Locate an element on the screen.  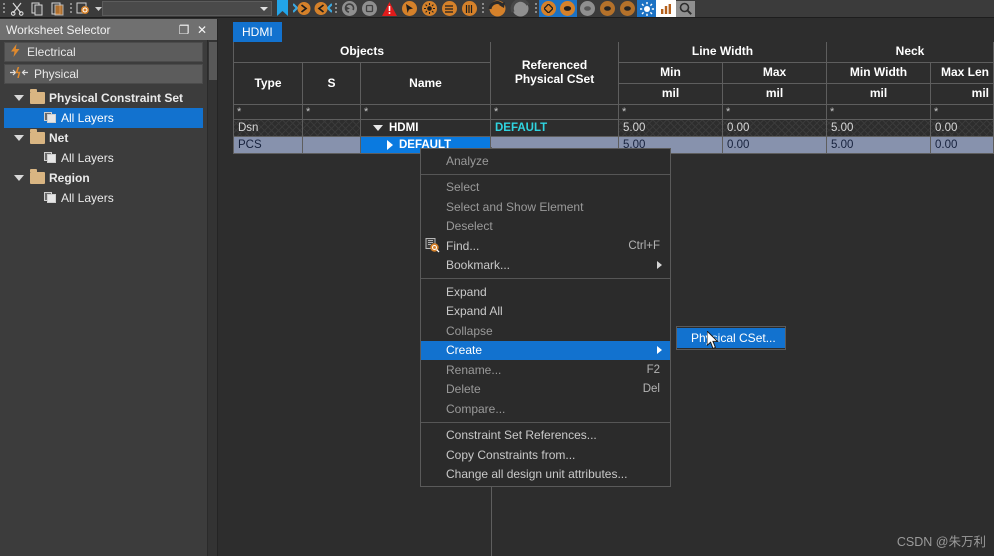
menu-item-expand-all: Expand All is located at coordinates (545, 312).